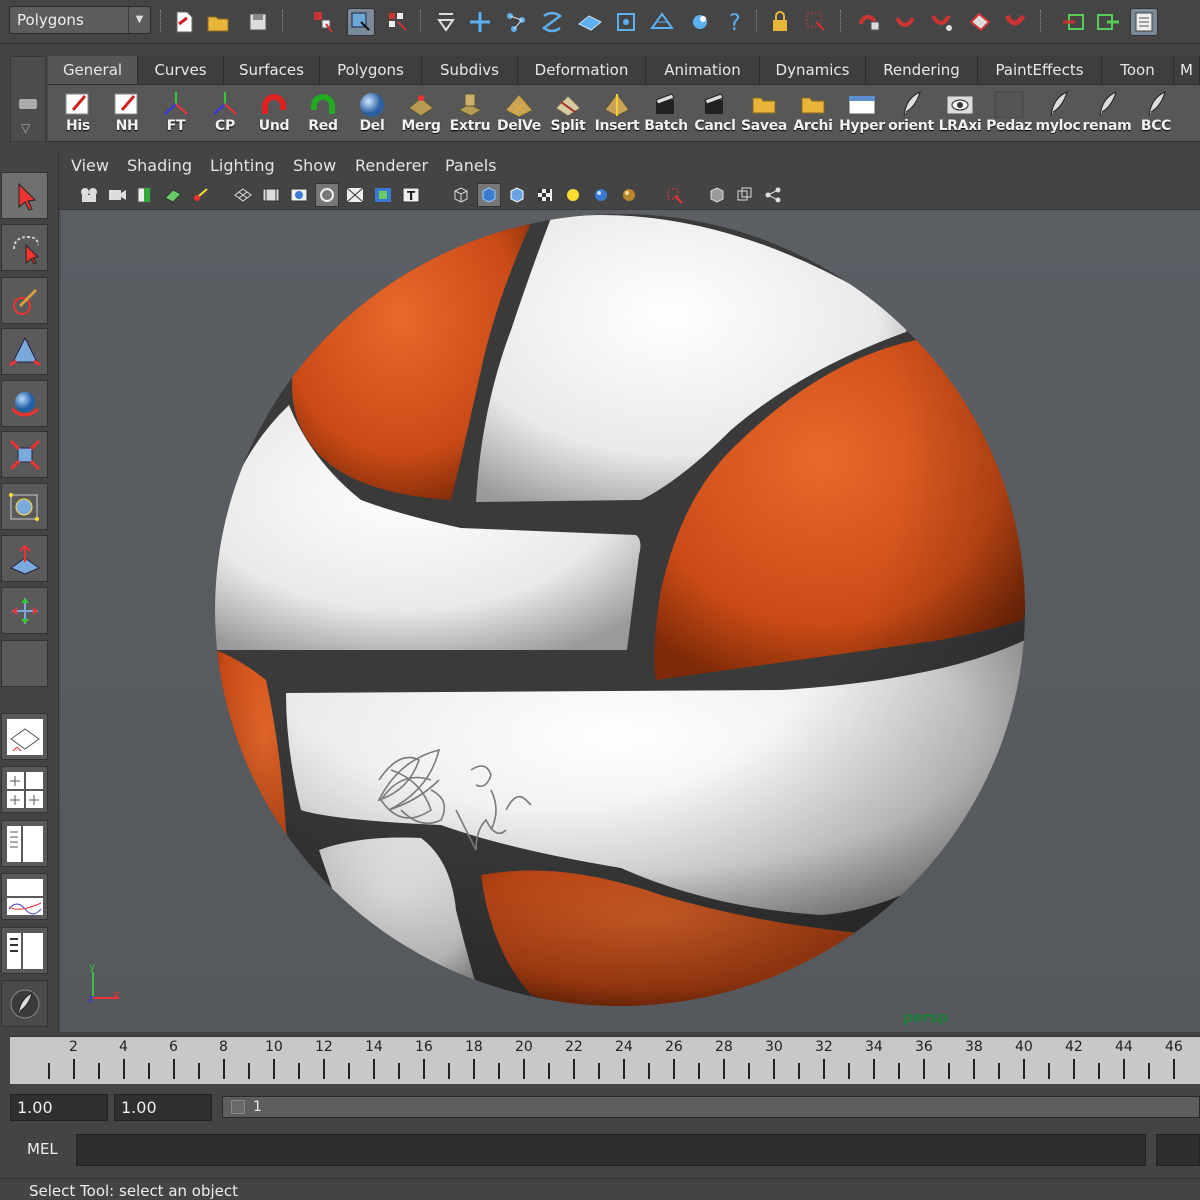 This screenshot has height=1200, width=1200. I want to click on shelf-button-orient: orient, so click(911, 114).